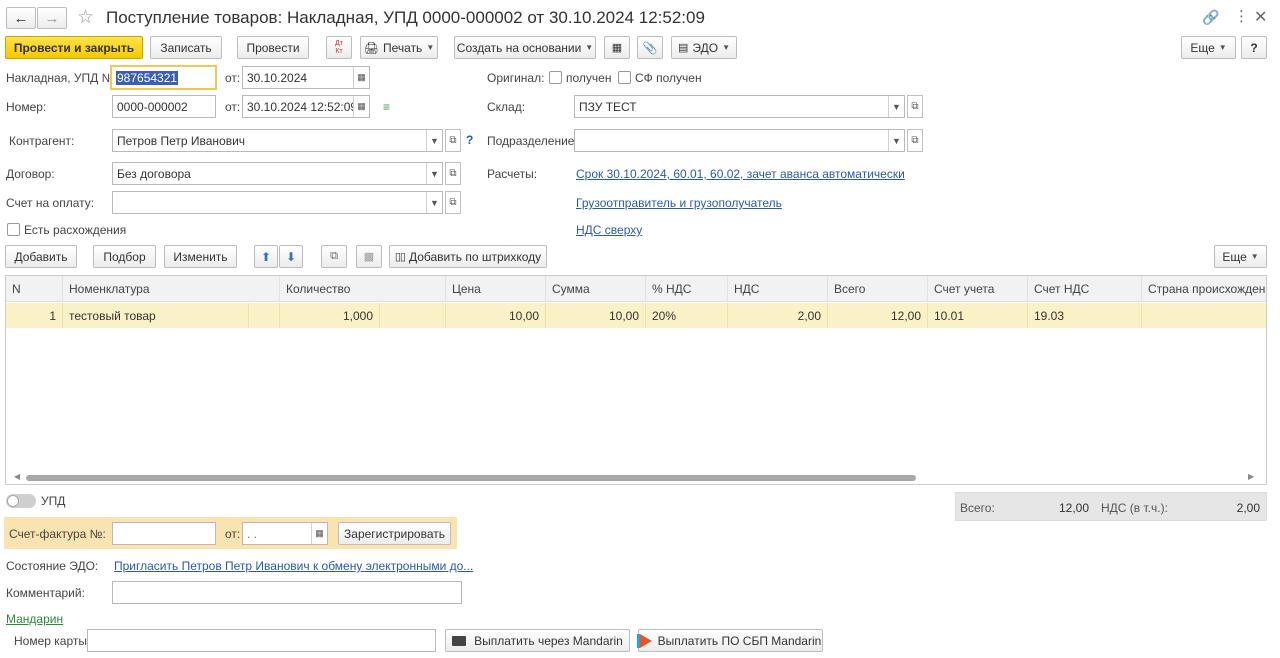 Image resolution: width=1280 pixels, height=658 pixels. What do you see at coordinates (1254, 47) in the screenshot?
I see `help-button: ?` at bounding box center [1254, 47].